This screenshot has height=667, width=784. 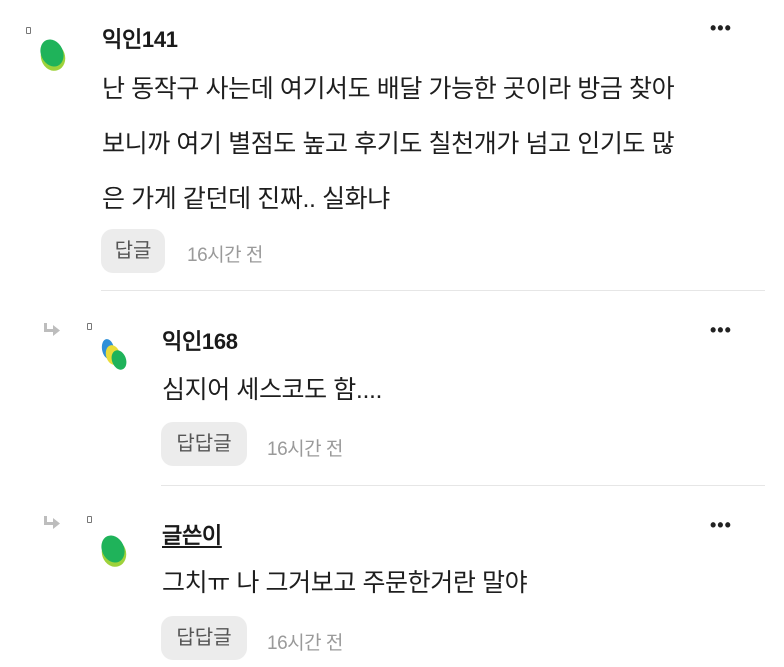 I want to click on comment-author: 글쓴이, so click(x=192, y=534).